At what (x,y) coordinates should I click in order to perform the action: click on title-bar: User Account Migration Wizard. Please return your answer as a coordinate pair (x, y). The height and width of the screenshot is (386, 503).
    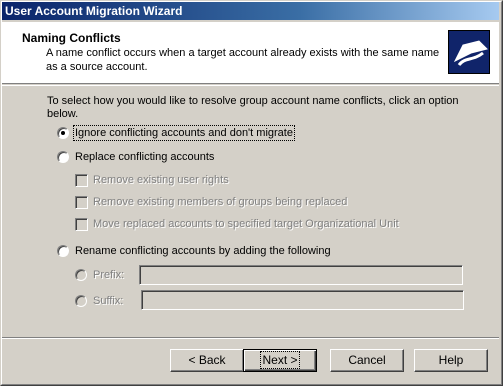
    Looking at the image, I should click on (250, 11).